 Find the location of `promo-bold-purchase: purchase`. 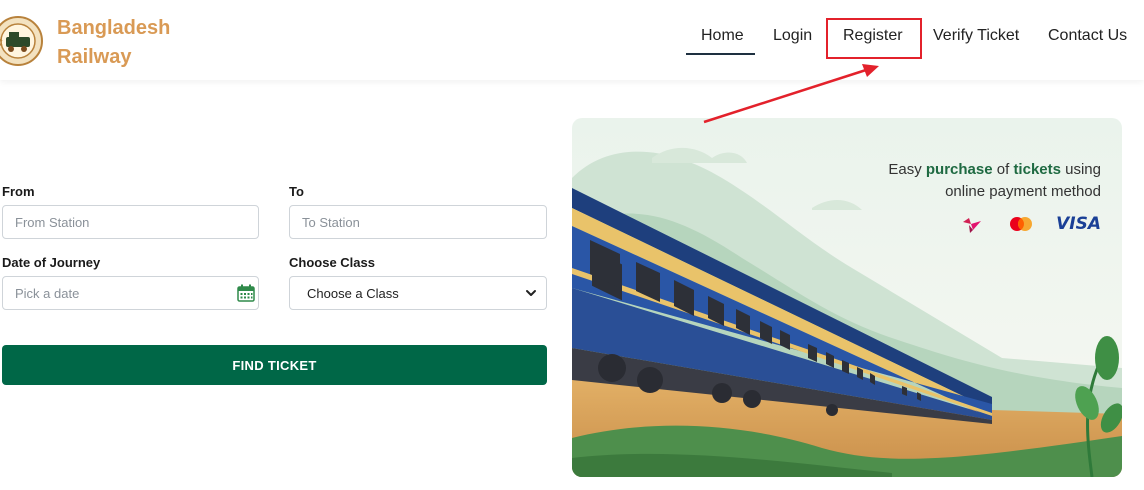

promo-bold-purchase: purchase is located at coordinates (959, 169).